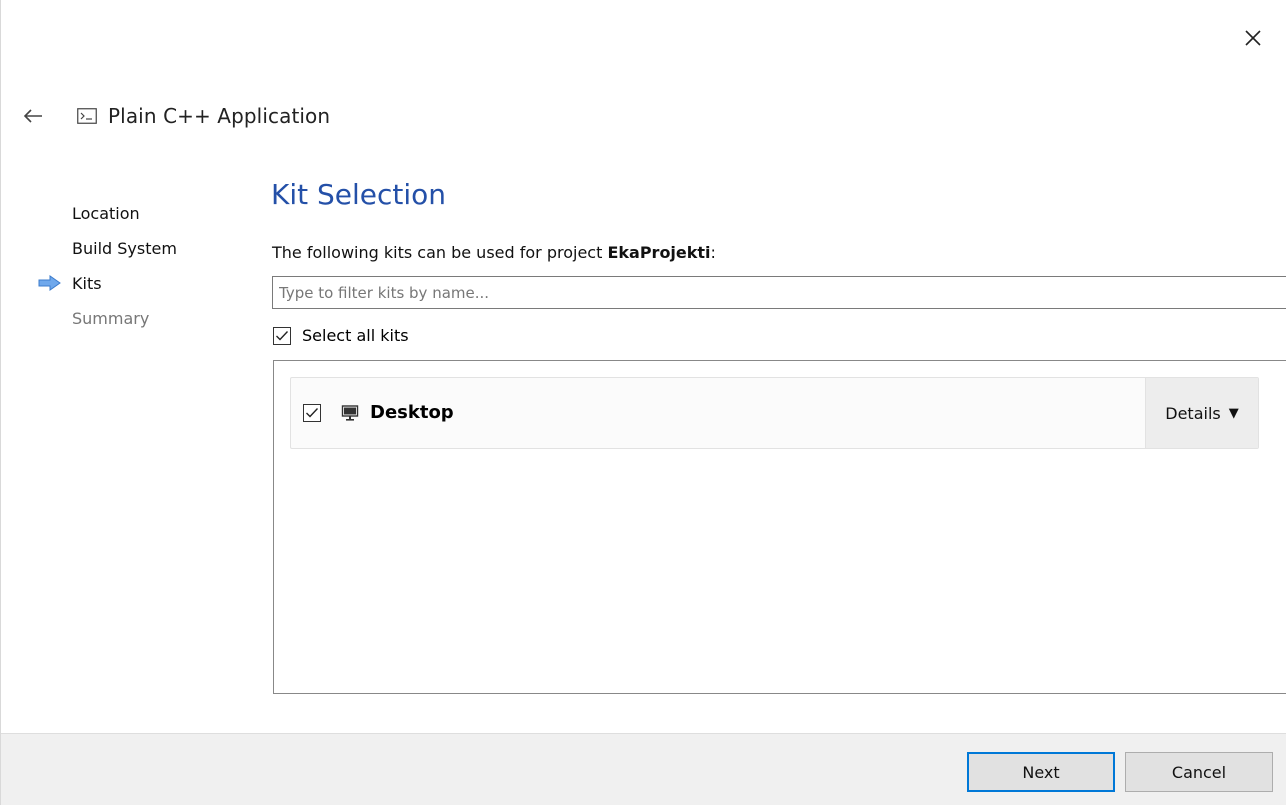 Image resolution: width=1286 pixels, height=805 pixels. I want to click on step-label: Summary, so click(111, 318).